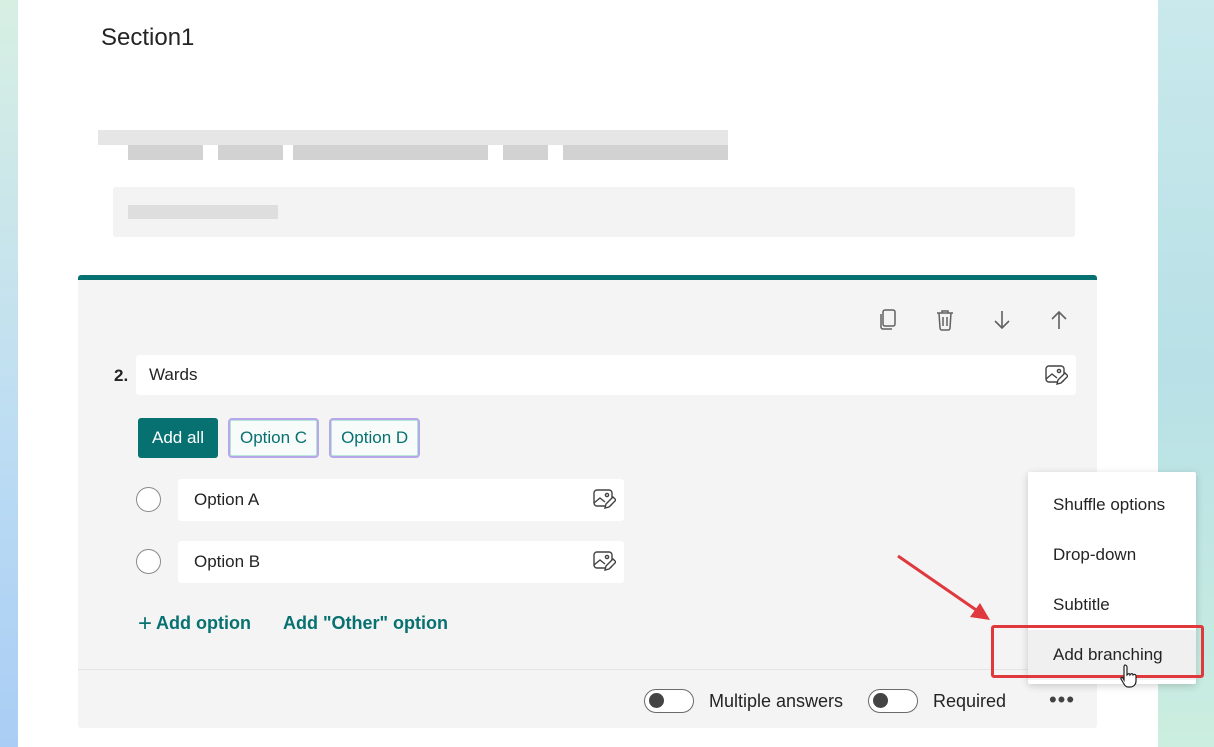 This screenshot has height=747, width=1214. I want to click on question-number: 2., so click(121, 375).